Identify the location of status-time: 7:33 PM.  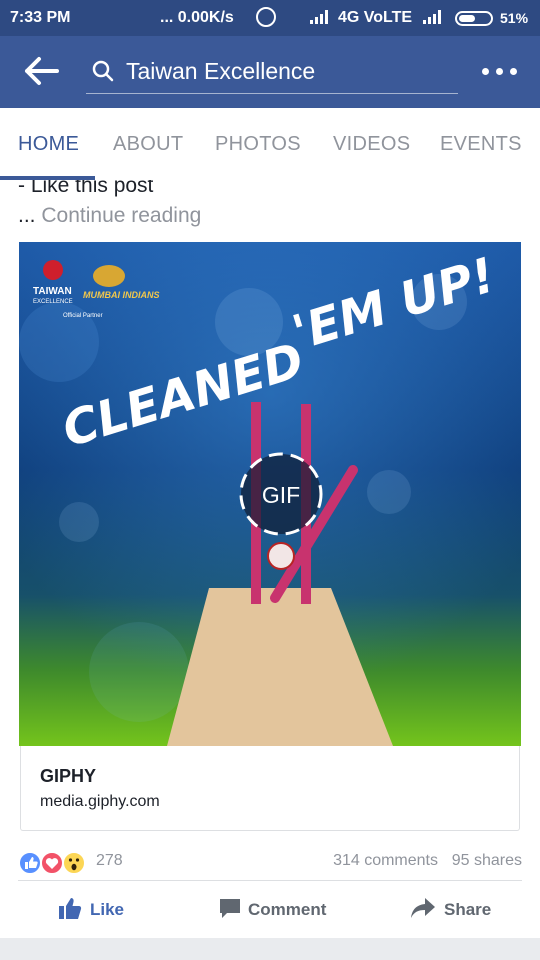
(40, 17).